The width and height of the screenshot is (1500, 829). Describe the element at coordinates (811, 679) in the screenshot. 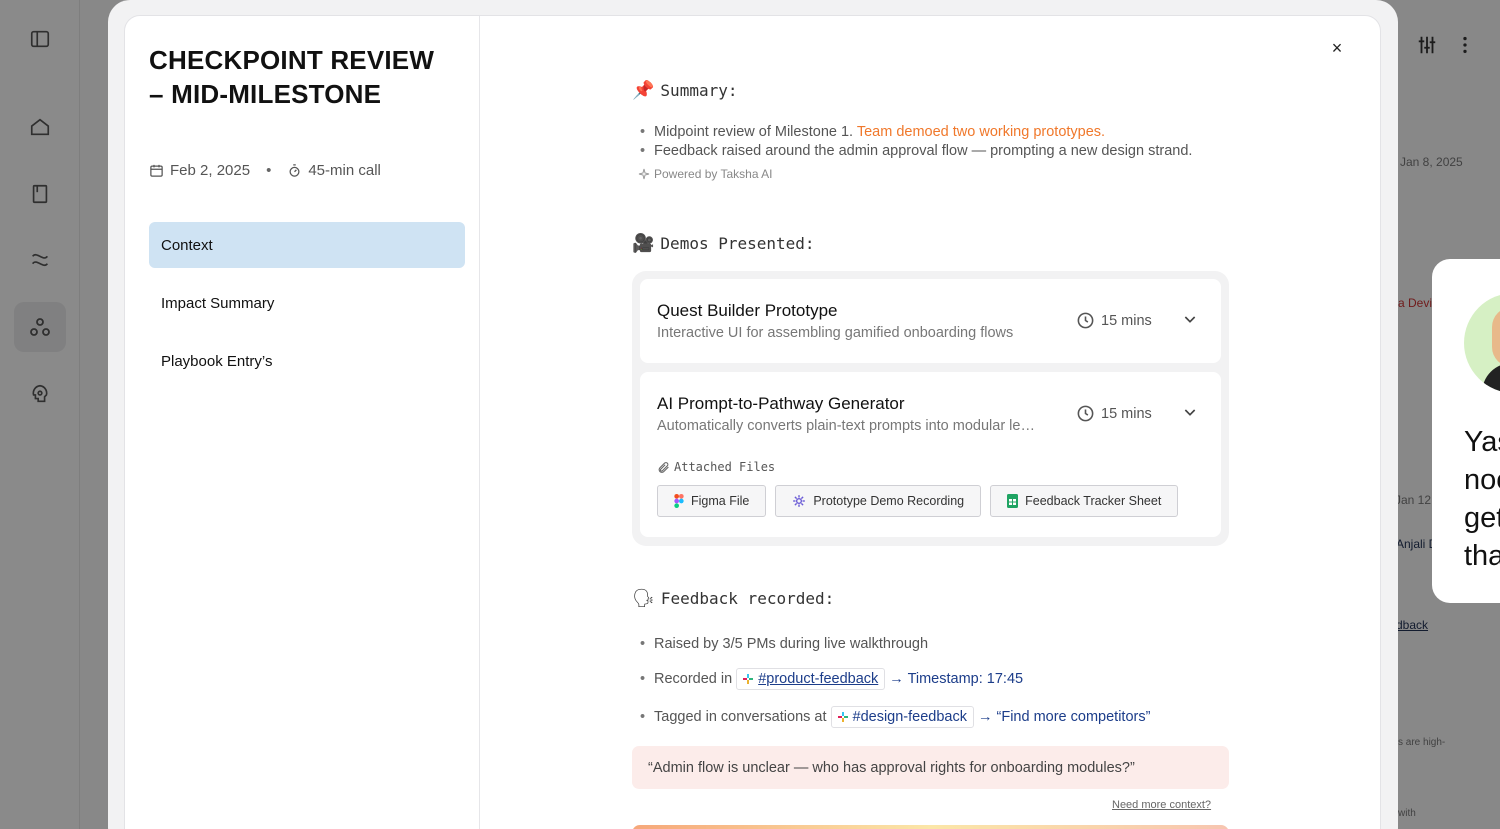

I see `channel-link-product-feedback: #product-feedback` at that location.